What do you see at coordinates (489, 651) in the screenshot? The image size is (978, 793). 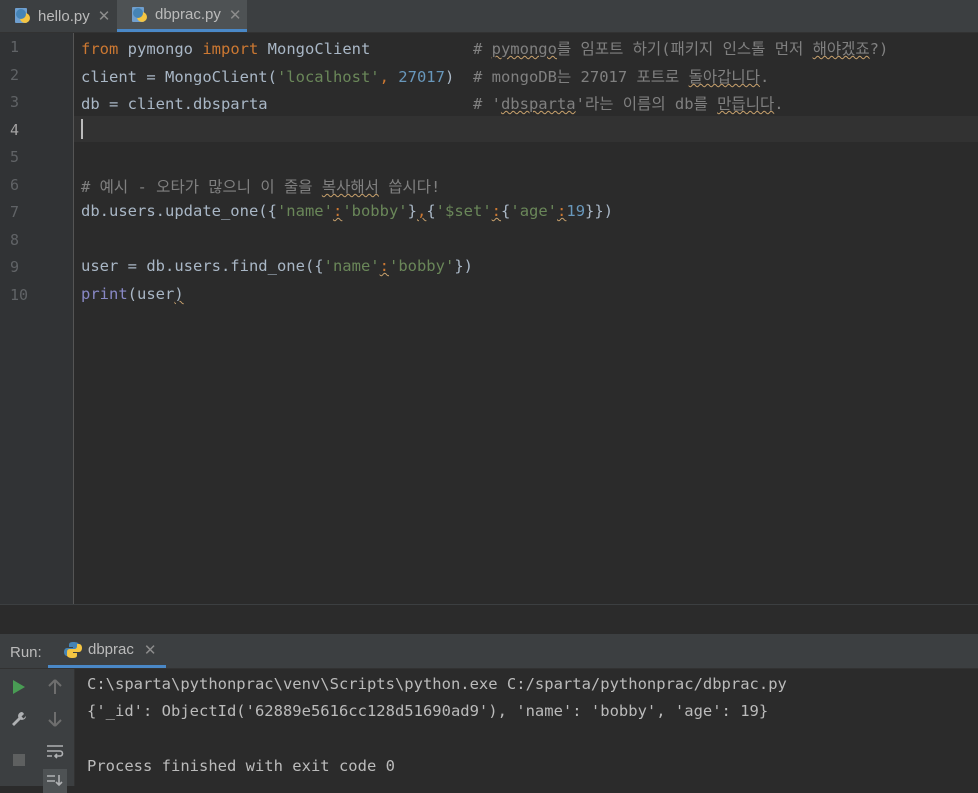 I see `run-tool-window-header: Run: dbprac ✕` at bounding box center [489, 651].